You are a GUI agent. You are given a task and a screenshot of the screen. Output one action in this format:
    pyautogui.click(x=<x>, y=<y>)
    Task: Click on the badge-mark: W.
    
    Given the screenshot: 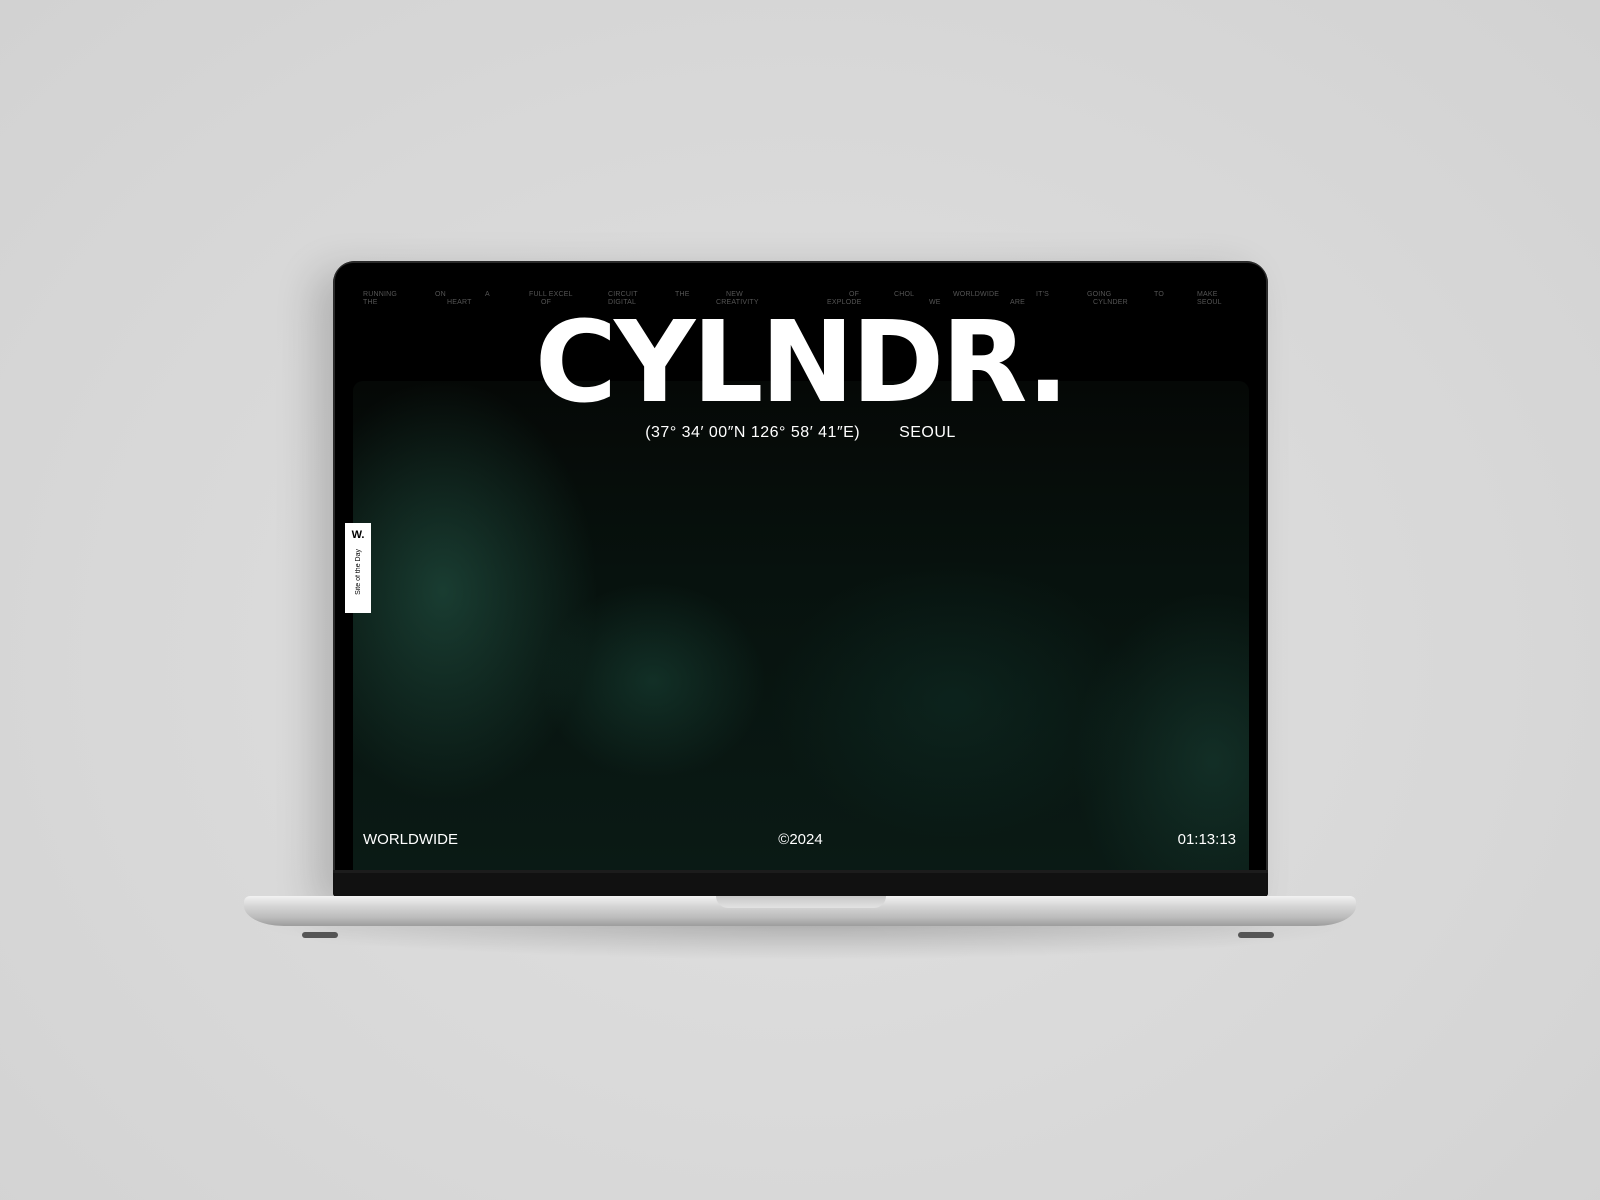 What is the action you would take?
    pyautogui.click(x=358, y=535)
    